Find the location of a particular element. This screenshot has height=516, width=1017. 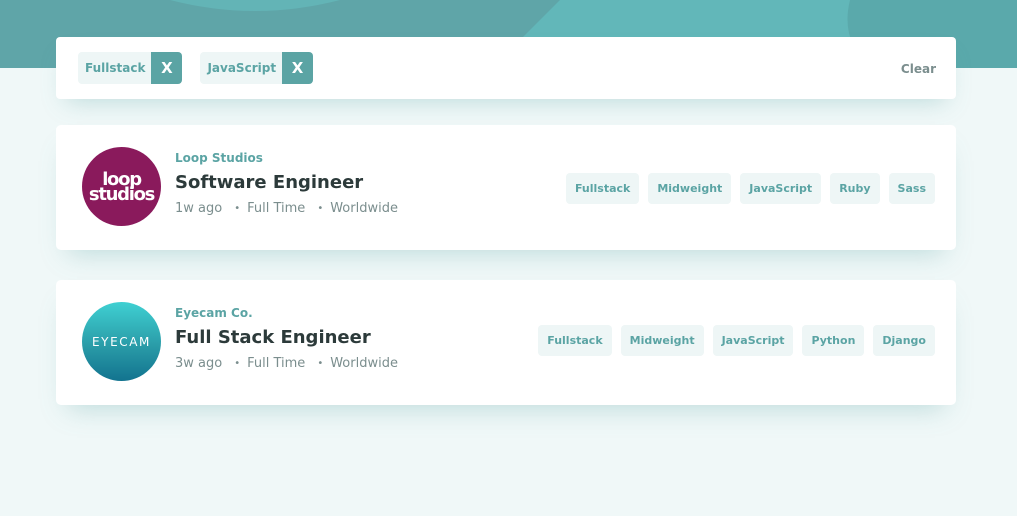

filter-chip-fullstack: Fullstack X is located at coordinates (130, 68).